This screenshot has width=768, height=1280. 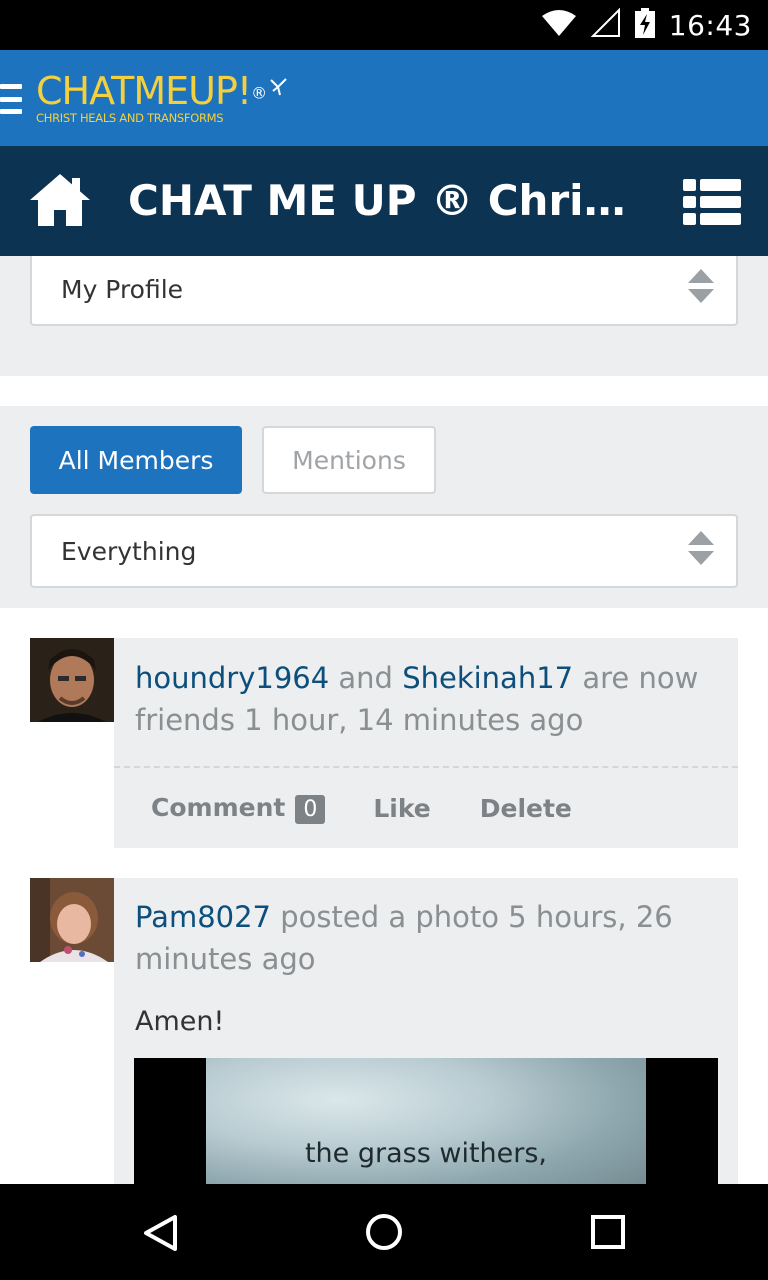 What do you see at coordinates (526, 808) in the screenshot?
I see `delete-button: Delete` at bounding box center [526, 808].